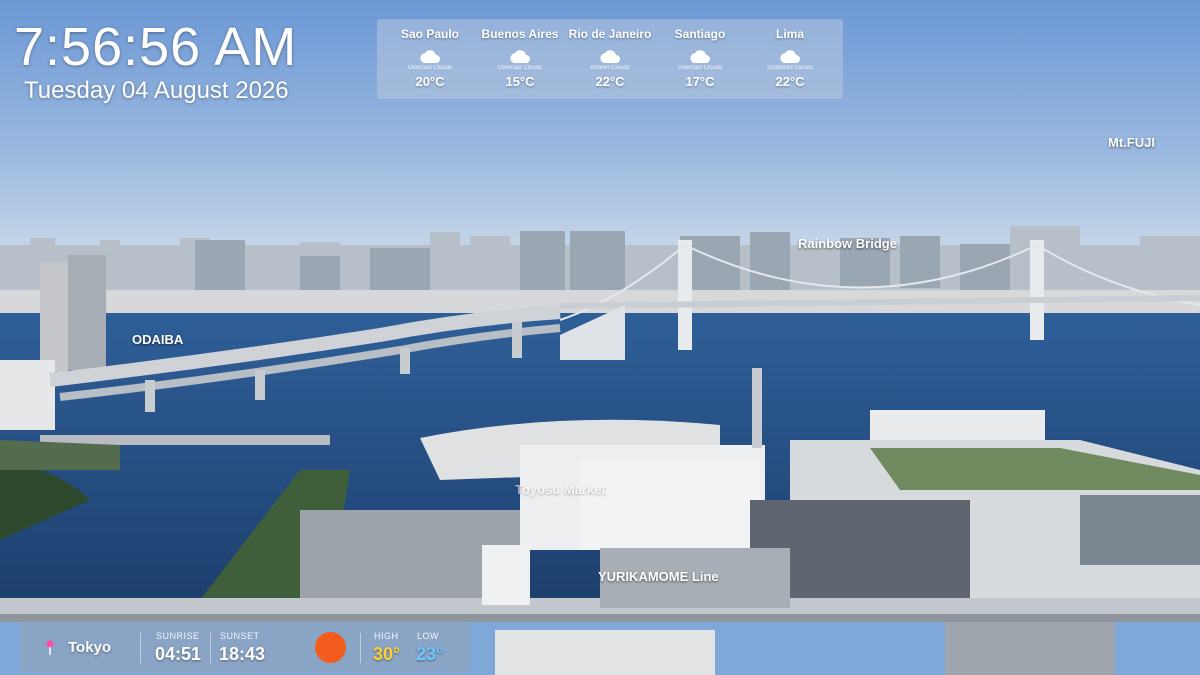 This screenshot has height=675, width=1200. I want to click on label-yurikamome: YURIKAMOME Line, so click(658, 576).